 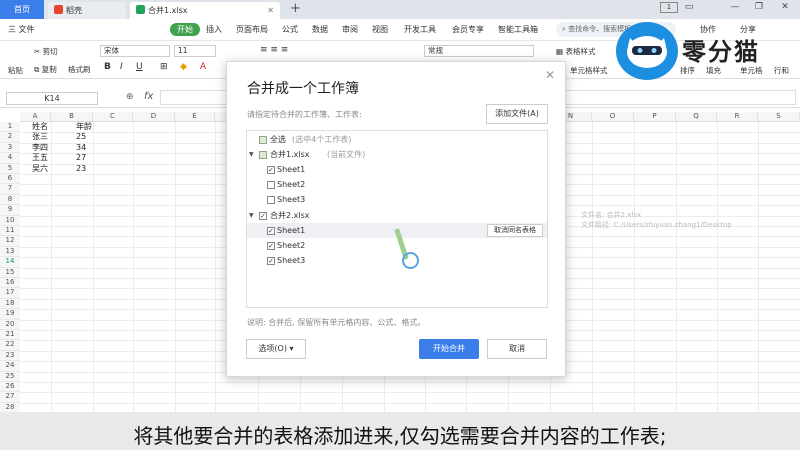 What do you see at coordinates (81, 137) in the screenshot?
I see `table-cell: 25` at bounding box center [81, 137].